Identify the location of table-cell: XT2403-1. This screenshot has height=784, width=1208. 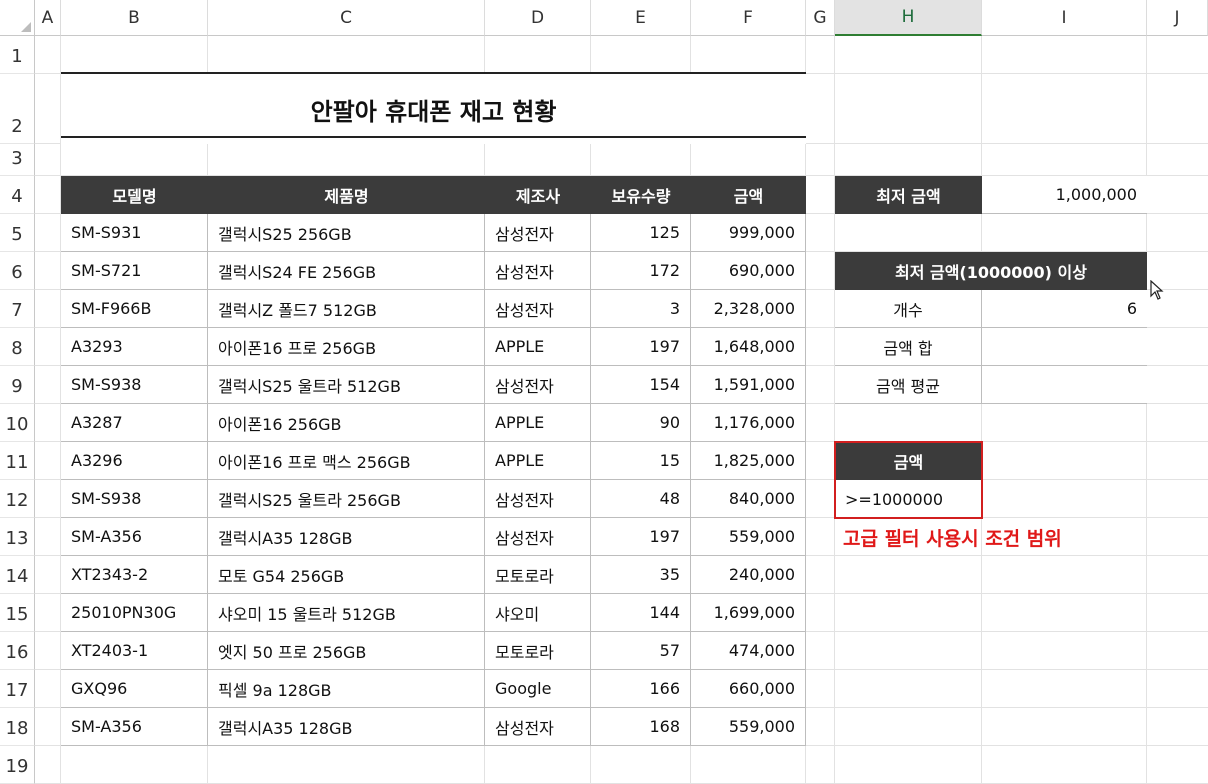
(134, 651).